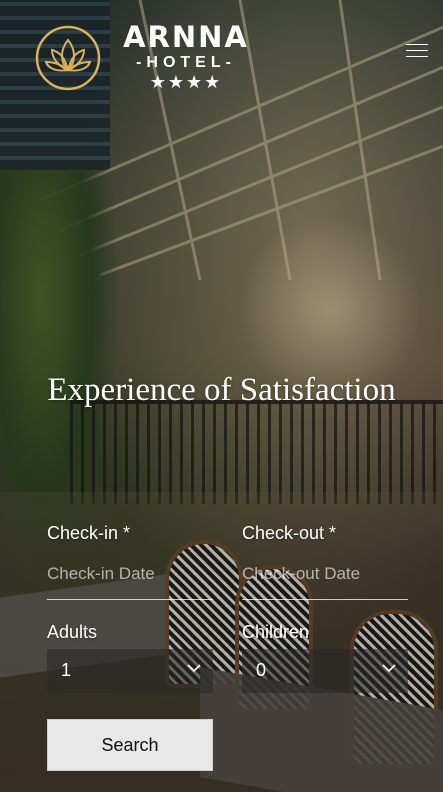 The height and width of the screenshot is (792, 443). What do you see at coordinates (325, 671) in the screenshot?
I see `children-select: 0` at bounding box center [325, 671].